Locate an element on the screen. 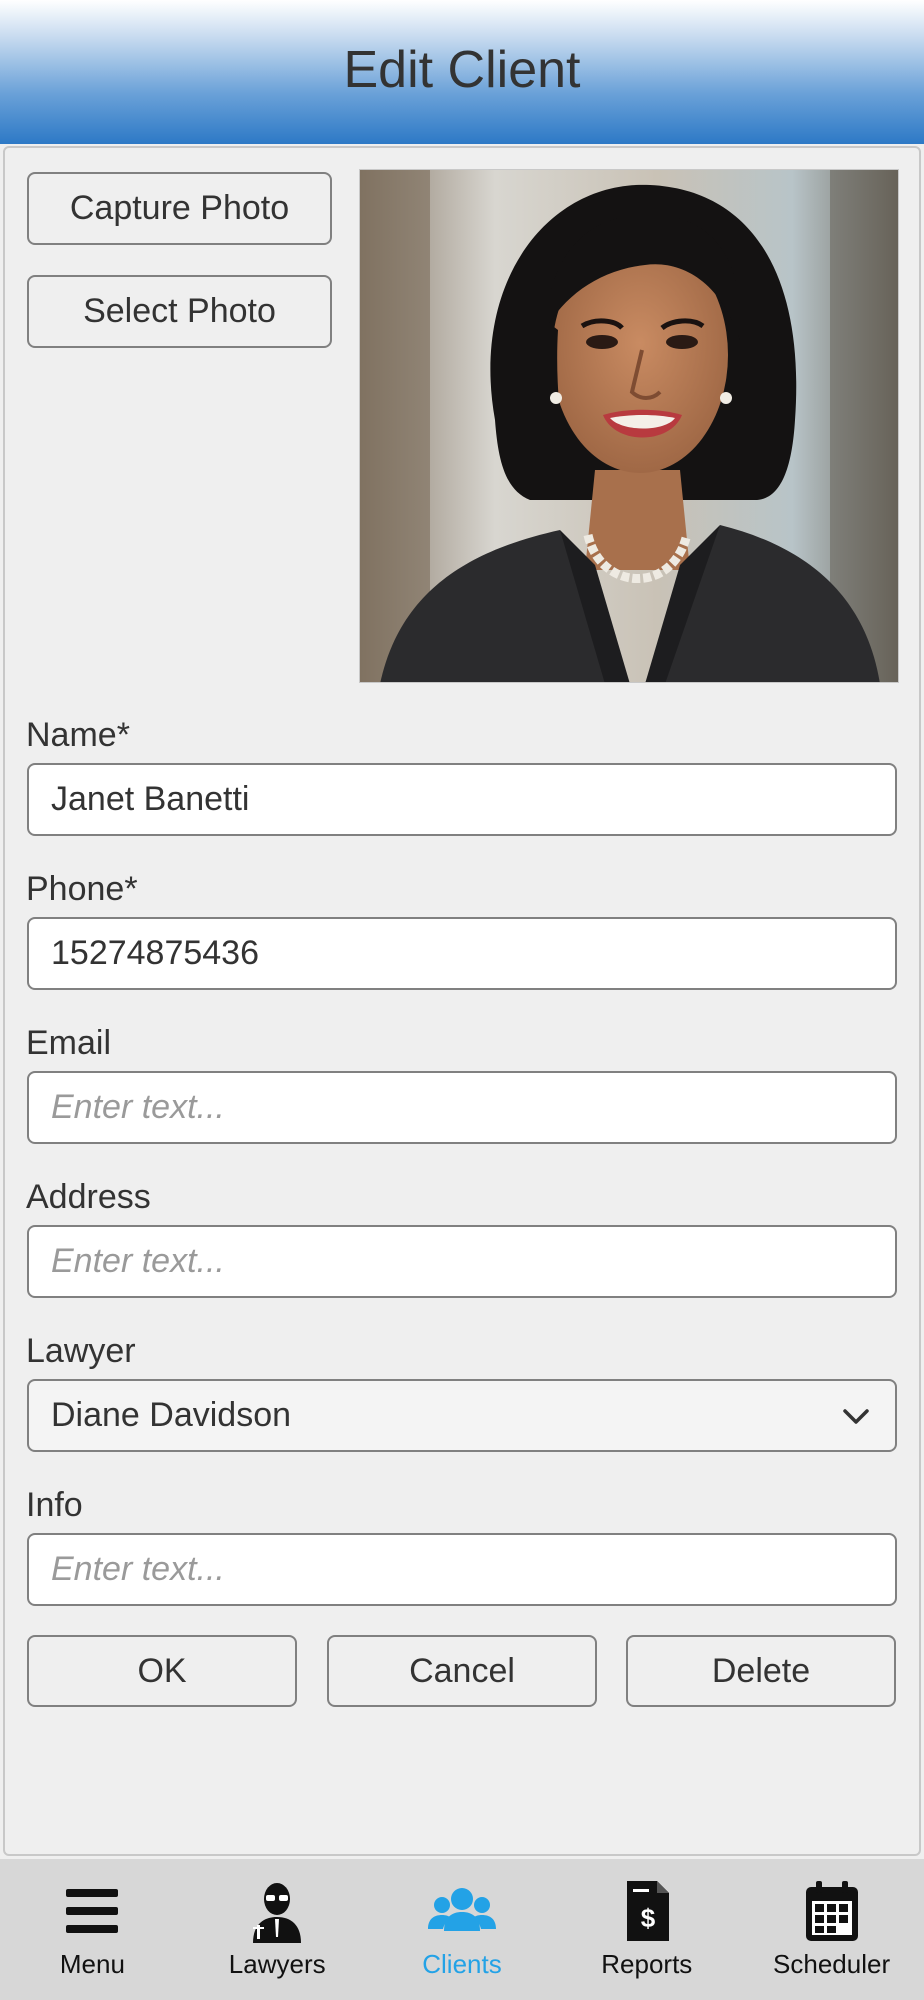 The image size is (924, 2000). info-label: Info is located at coordinates (54, 1505).